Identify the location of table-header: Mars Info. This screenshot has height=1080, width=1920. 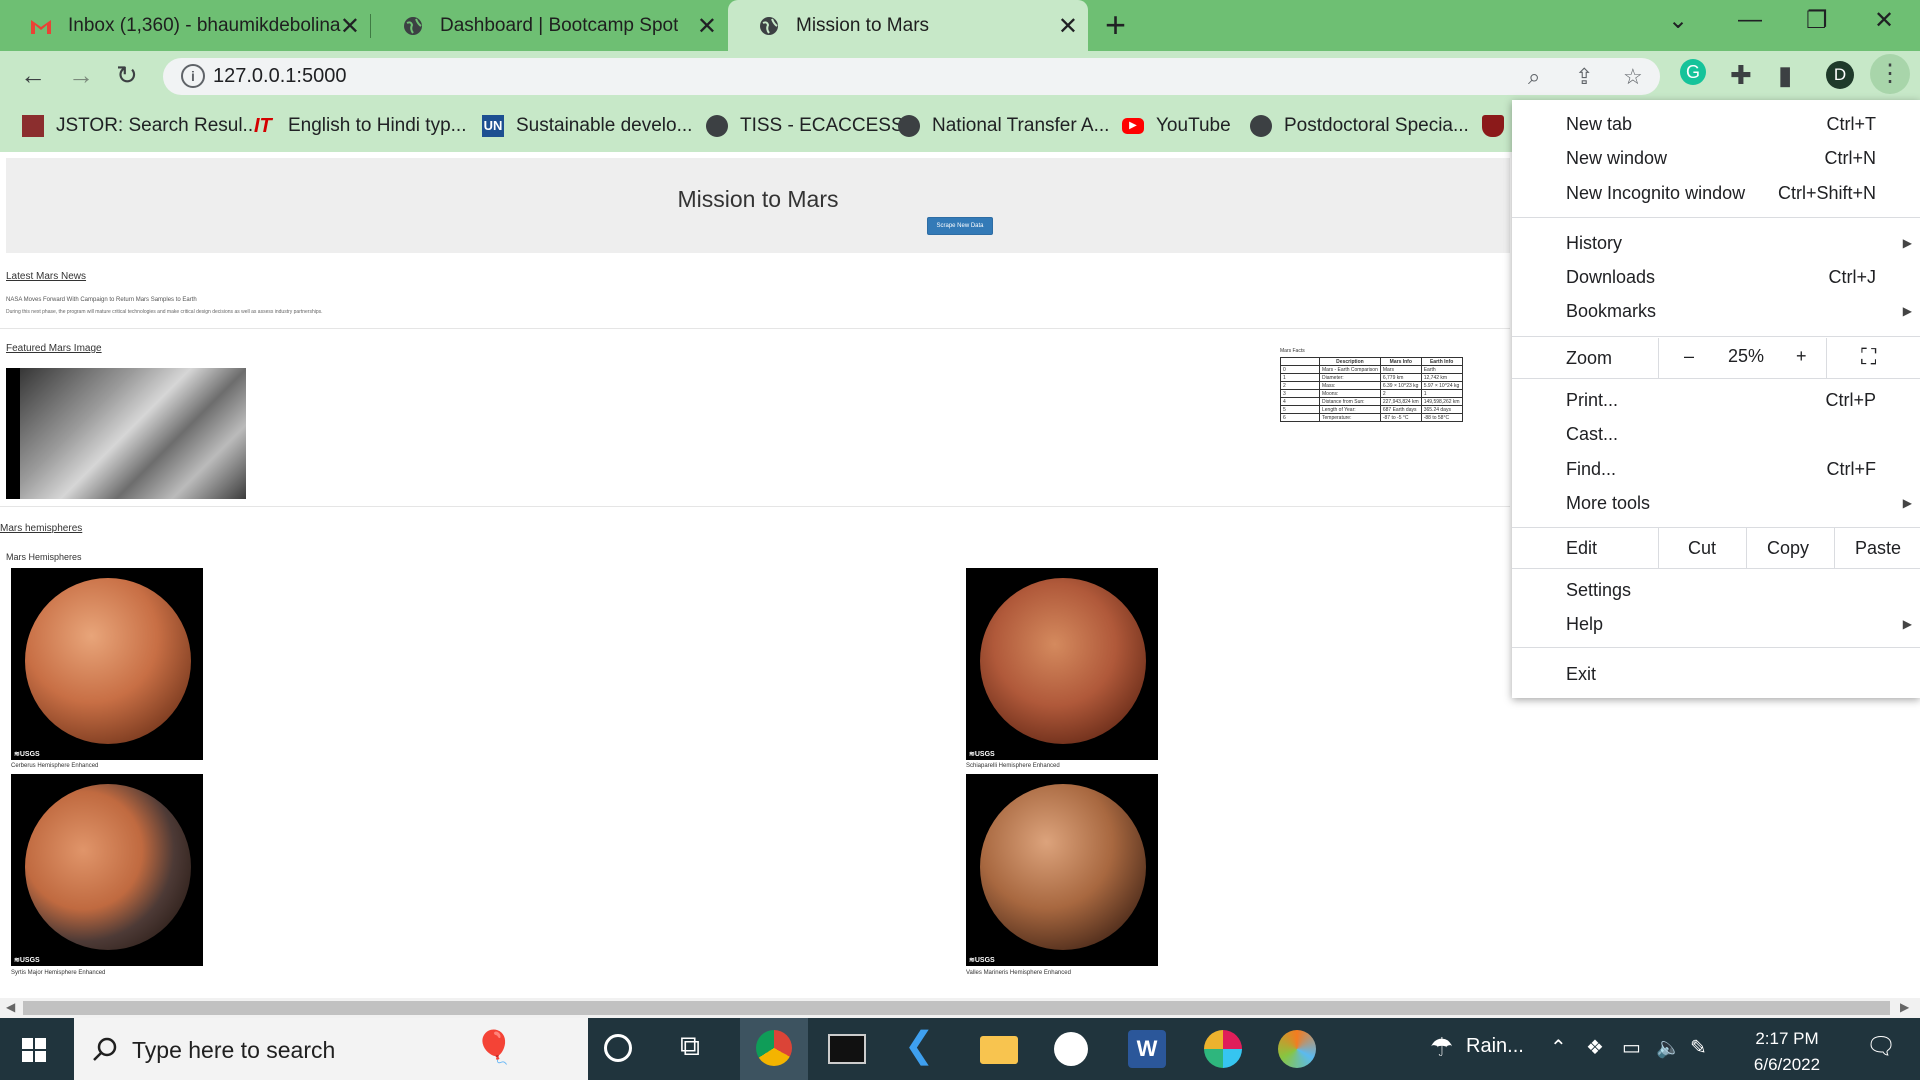
(1400, 361).